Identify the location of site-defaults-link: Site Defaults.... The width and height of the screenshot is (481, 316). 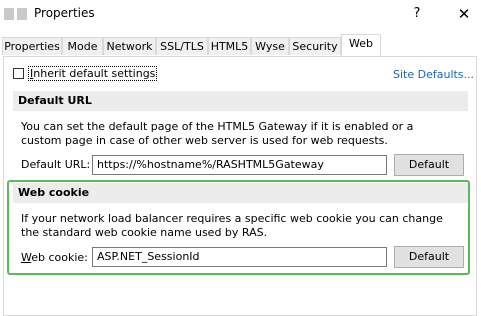
(433, 74).